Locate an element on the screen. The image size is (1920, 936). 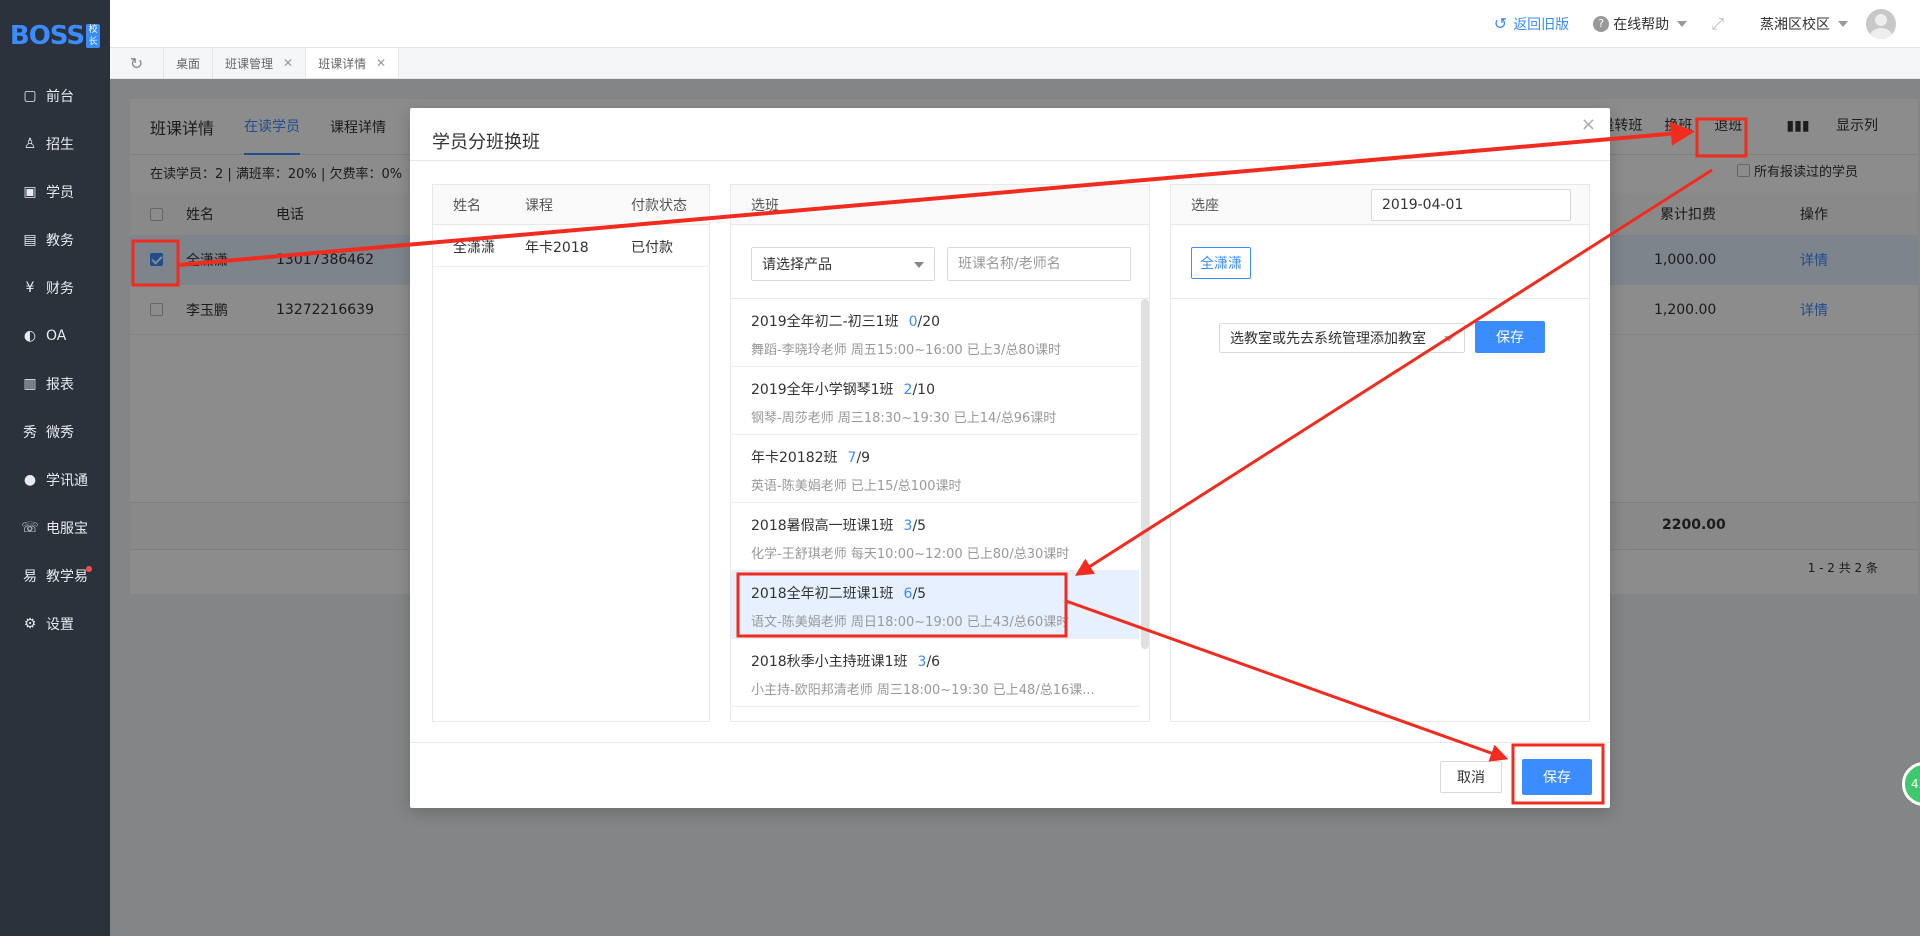
logo-badge: 校长 is located at coordinates (93, 36).